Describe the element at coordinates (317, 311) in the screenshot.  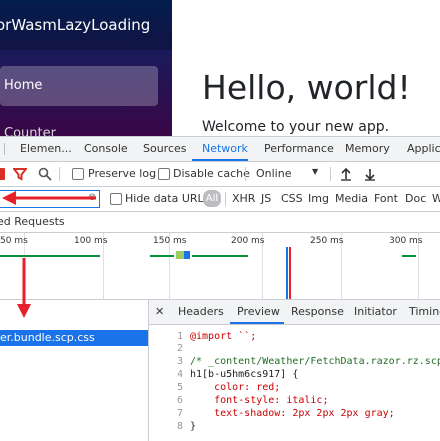
I see `tab-response: Response` at that location.